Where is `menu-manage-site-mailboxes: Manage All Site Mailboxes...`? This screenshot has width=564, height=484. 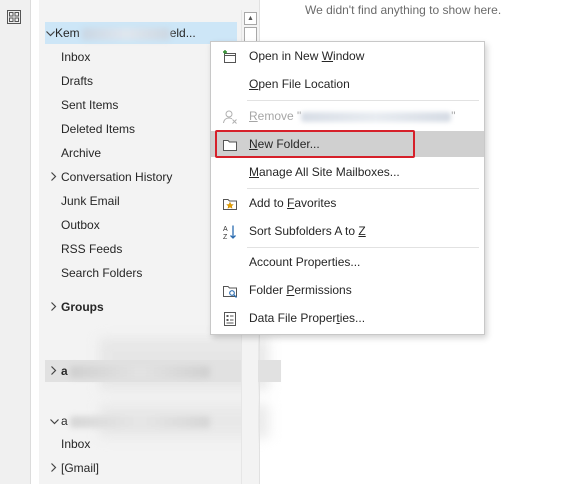 menu-manage-site-mailboxes: Manage All Site Mailboxes... is located at coordinates (347, 172).